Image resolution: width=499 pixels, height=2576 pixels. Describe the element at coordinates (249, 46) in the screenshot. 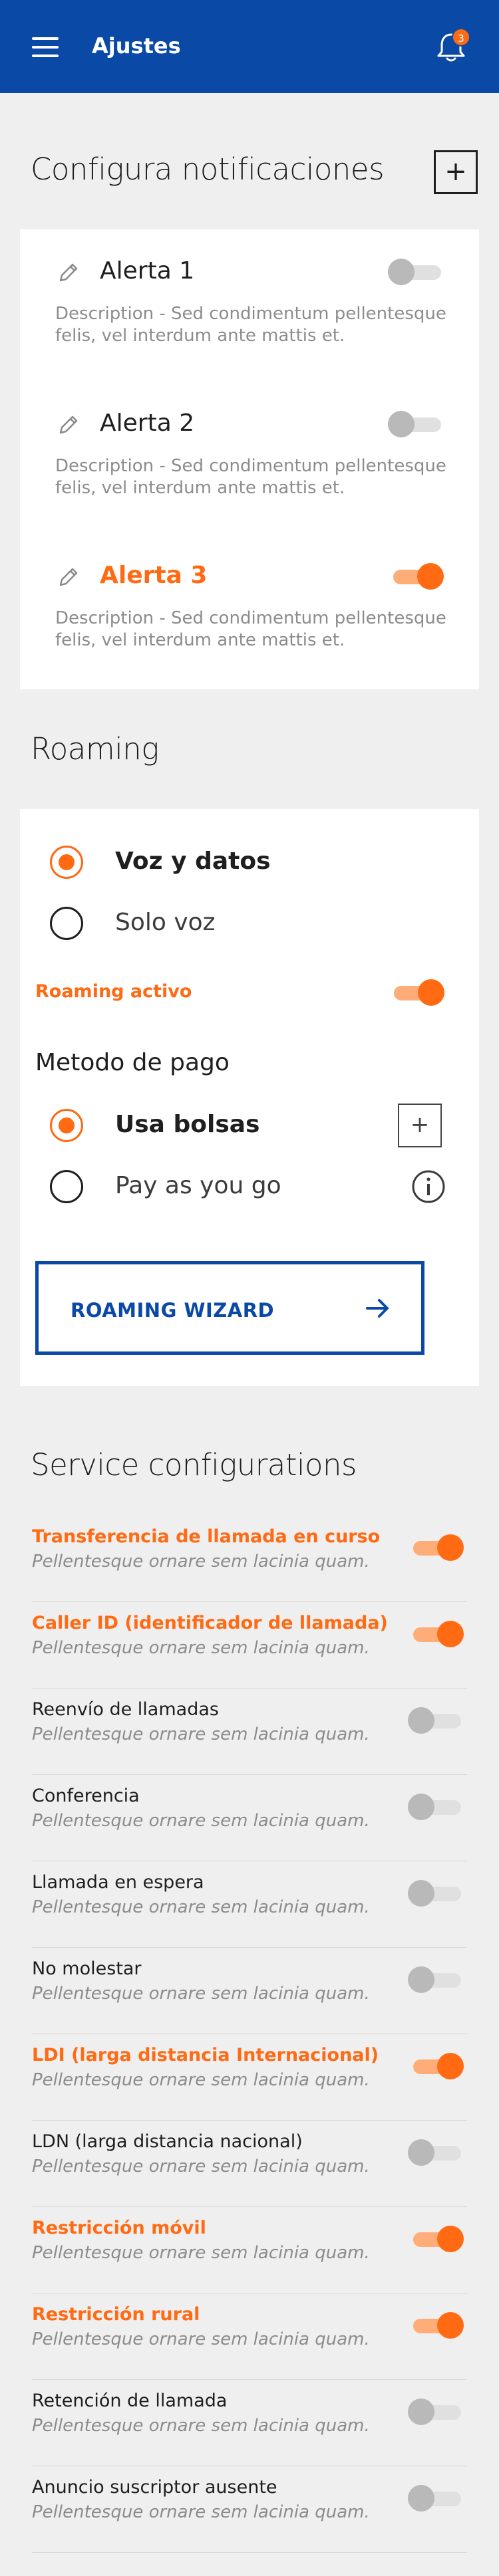

I see `app-bar: Ajustes 3` at that location.